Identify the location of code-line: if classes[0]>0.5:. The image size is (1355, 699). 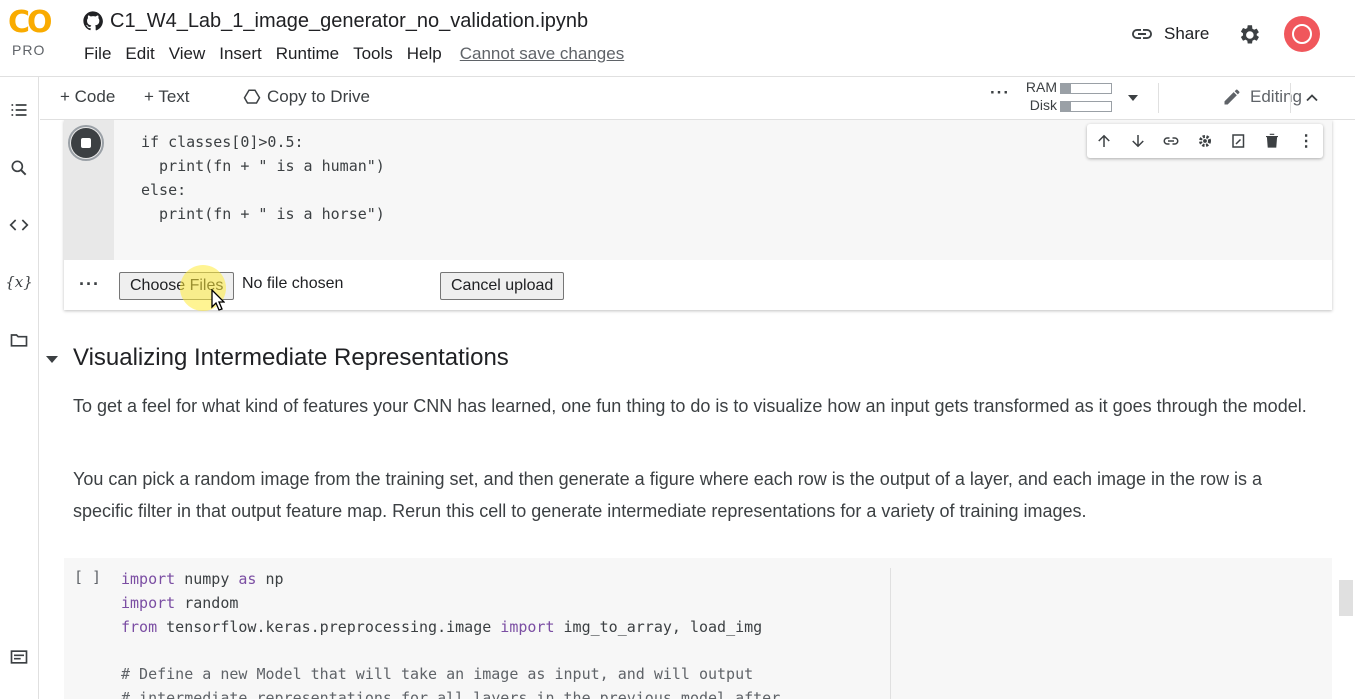
(222, 142).